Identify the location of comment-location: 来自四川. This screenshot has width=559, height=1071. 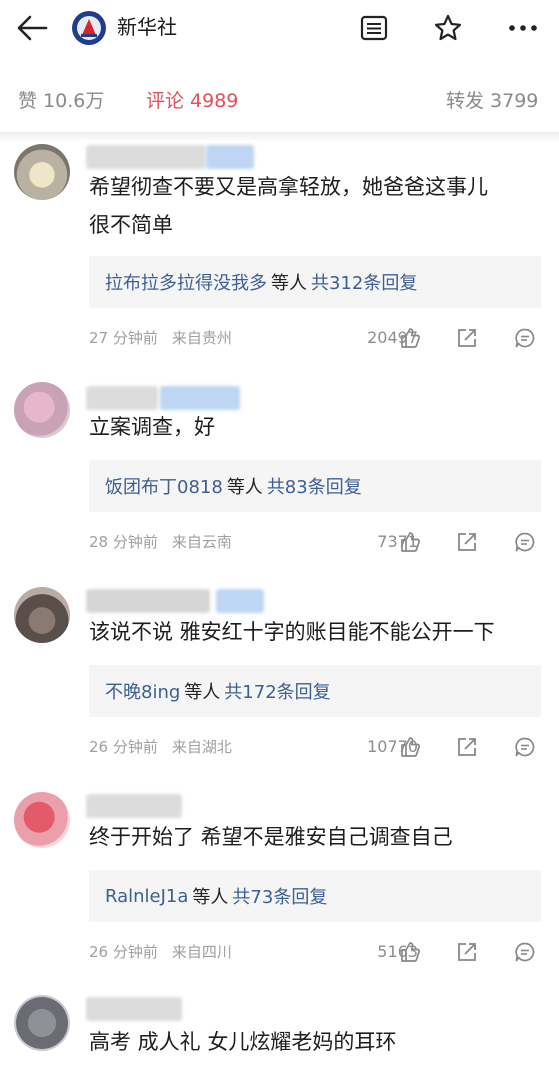
(201, 952).